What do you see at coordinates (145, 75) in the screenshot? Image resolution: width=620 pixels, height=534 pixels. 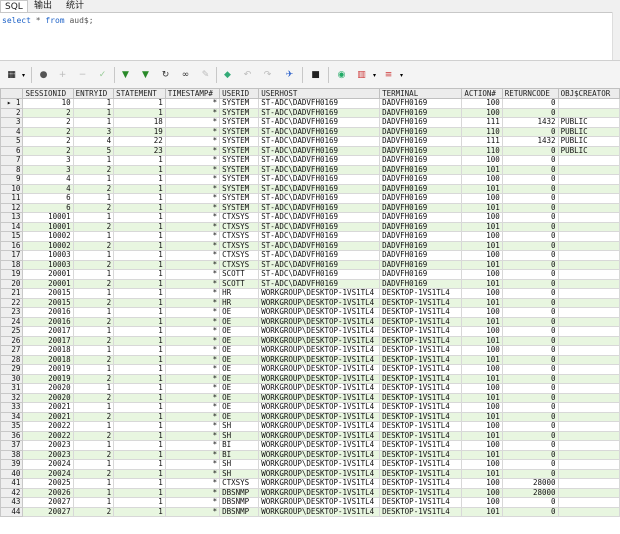 I see `filter-clear-icon: ▼` at bounding box center [145, 75].